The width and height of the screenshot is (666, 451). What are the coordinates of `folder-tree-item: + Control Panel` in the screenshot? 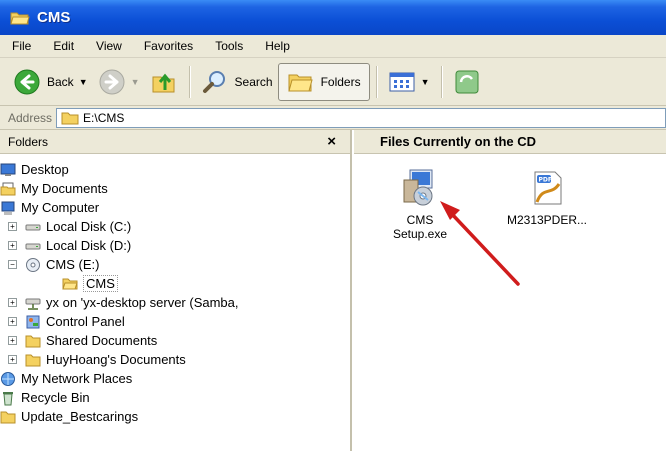 It's located at (175, 321).